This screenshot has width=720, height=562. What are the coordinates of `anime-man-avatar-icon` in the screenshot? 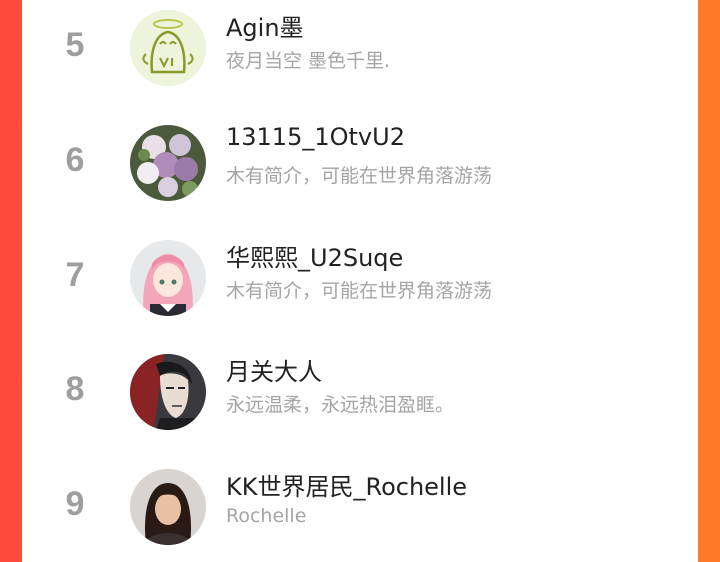 It's located at (168, 392).